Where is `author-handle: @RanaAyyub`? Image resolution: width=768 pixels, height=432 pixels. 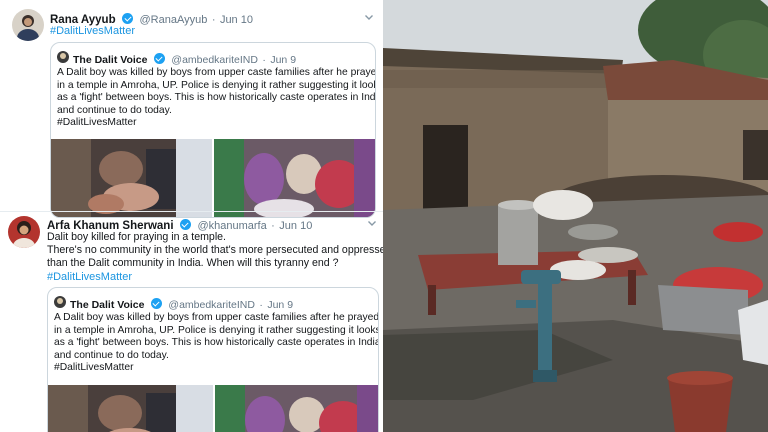 author-handle: @RanaAyyub is located at coordinates (174, 20).